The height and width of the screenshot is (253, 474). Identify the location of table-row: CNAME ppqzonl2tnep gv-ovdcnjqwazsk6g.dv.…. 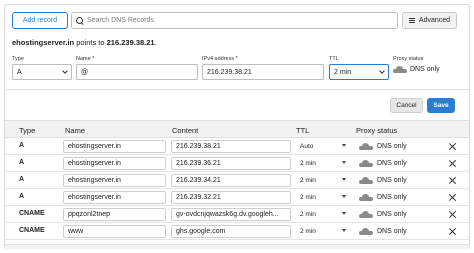
(237, 214).